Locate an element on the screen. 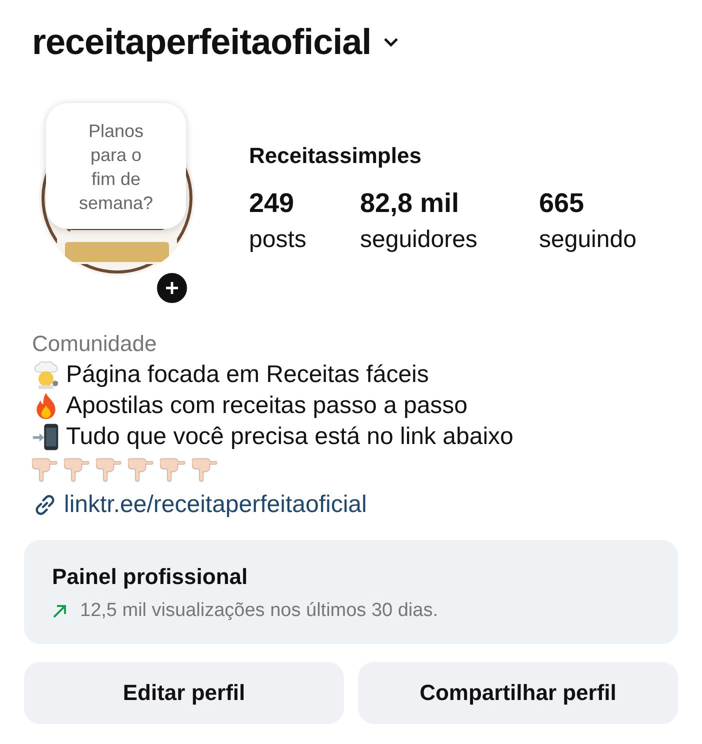 The image size is (702, 744). dashboard-card: Painel profissional 12,5 mil visualizações nos últimos 30 dias. is located at coordinates (351, 592).